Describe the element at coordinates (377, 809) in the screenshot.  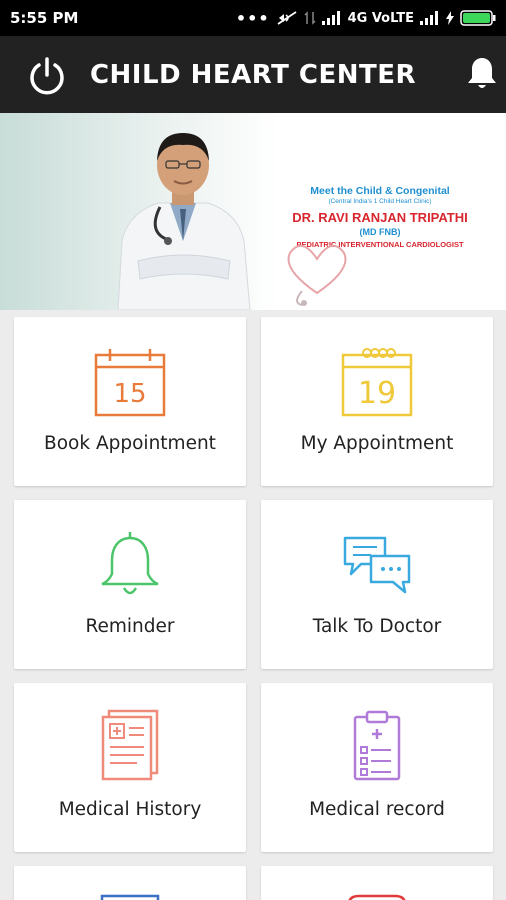
I see `tile-label: Medical record` at that location.